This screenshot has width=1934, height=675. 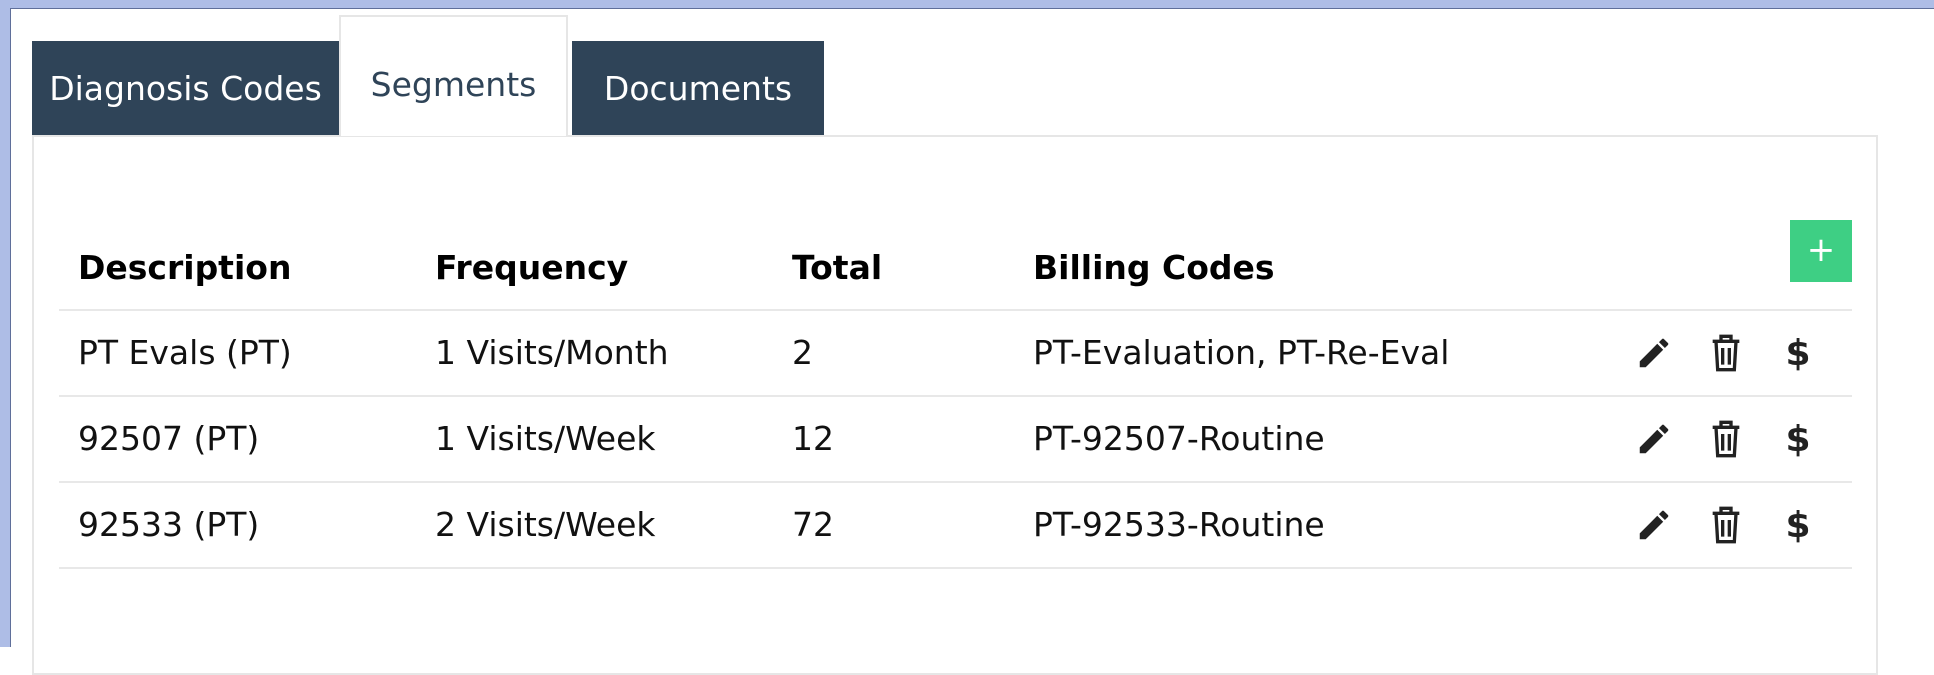 I want to click on tab-documents: Documents, so click(x=698, y=88).